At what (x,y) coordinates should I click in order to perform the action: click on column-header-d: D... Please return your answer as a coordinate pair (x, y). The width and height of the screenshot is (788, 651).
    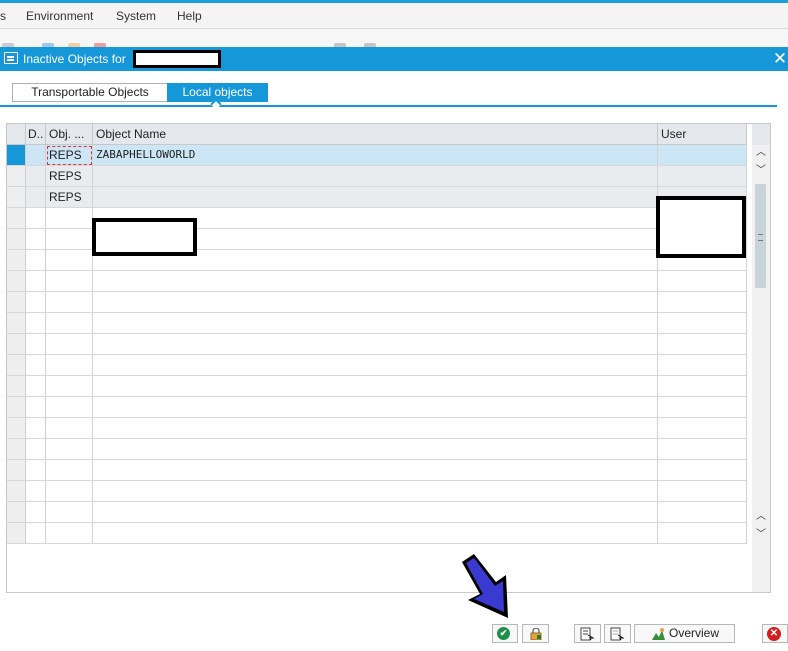
    Looking at the image, I should click on (36, 134).